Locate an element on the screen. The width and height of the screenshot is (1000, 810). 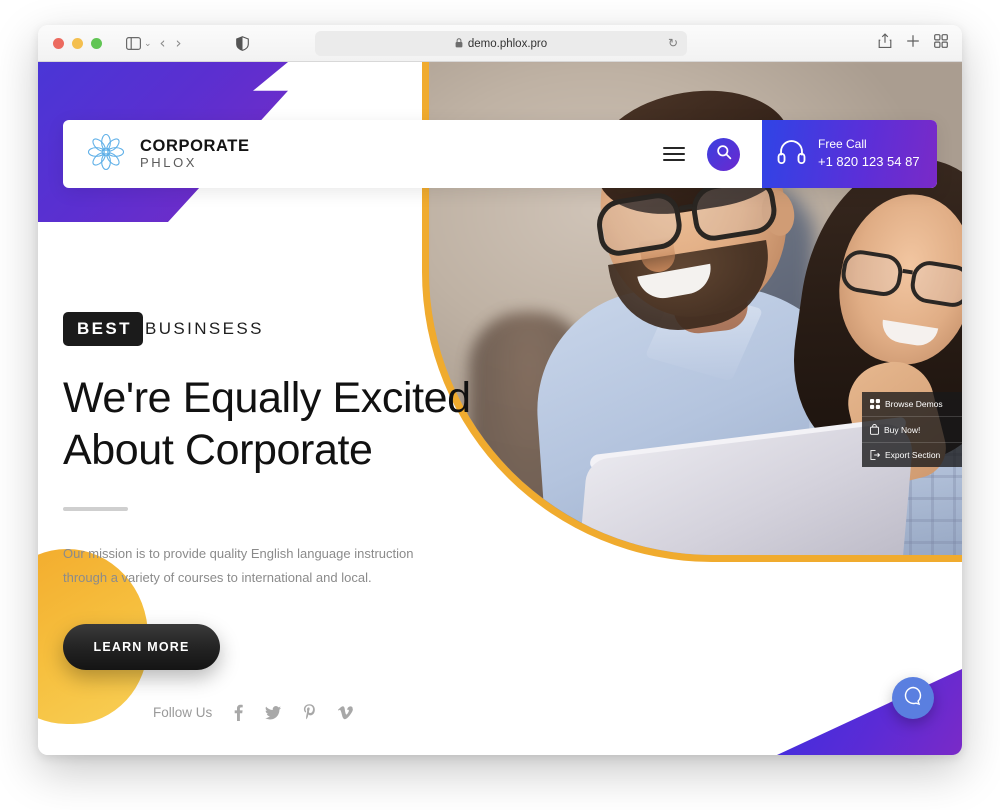
call-text: Free Call +1 820 123 54 87 is located at coordinates (869, 153).